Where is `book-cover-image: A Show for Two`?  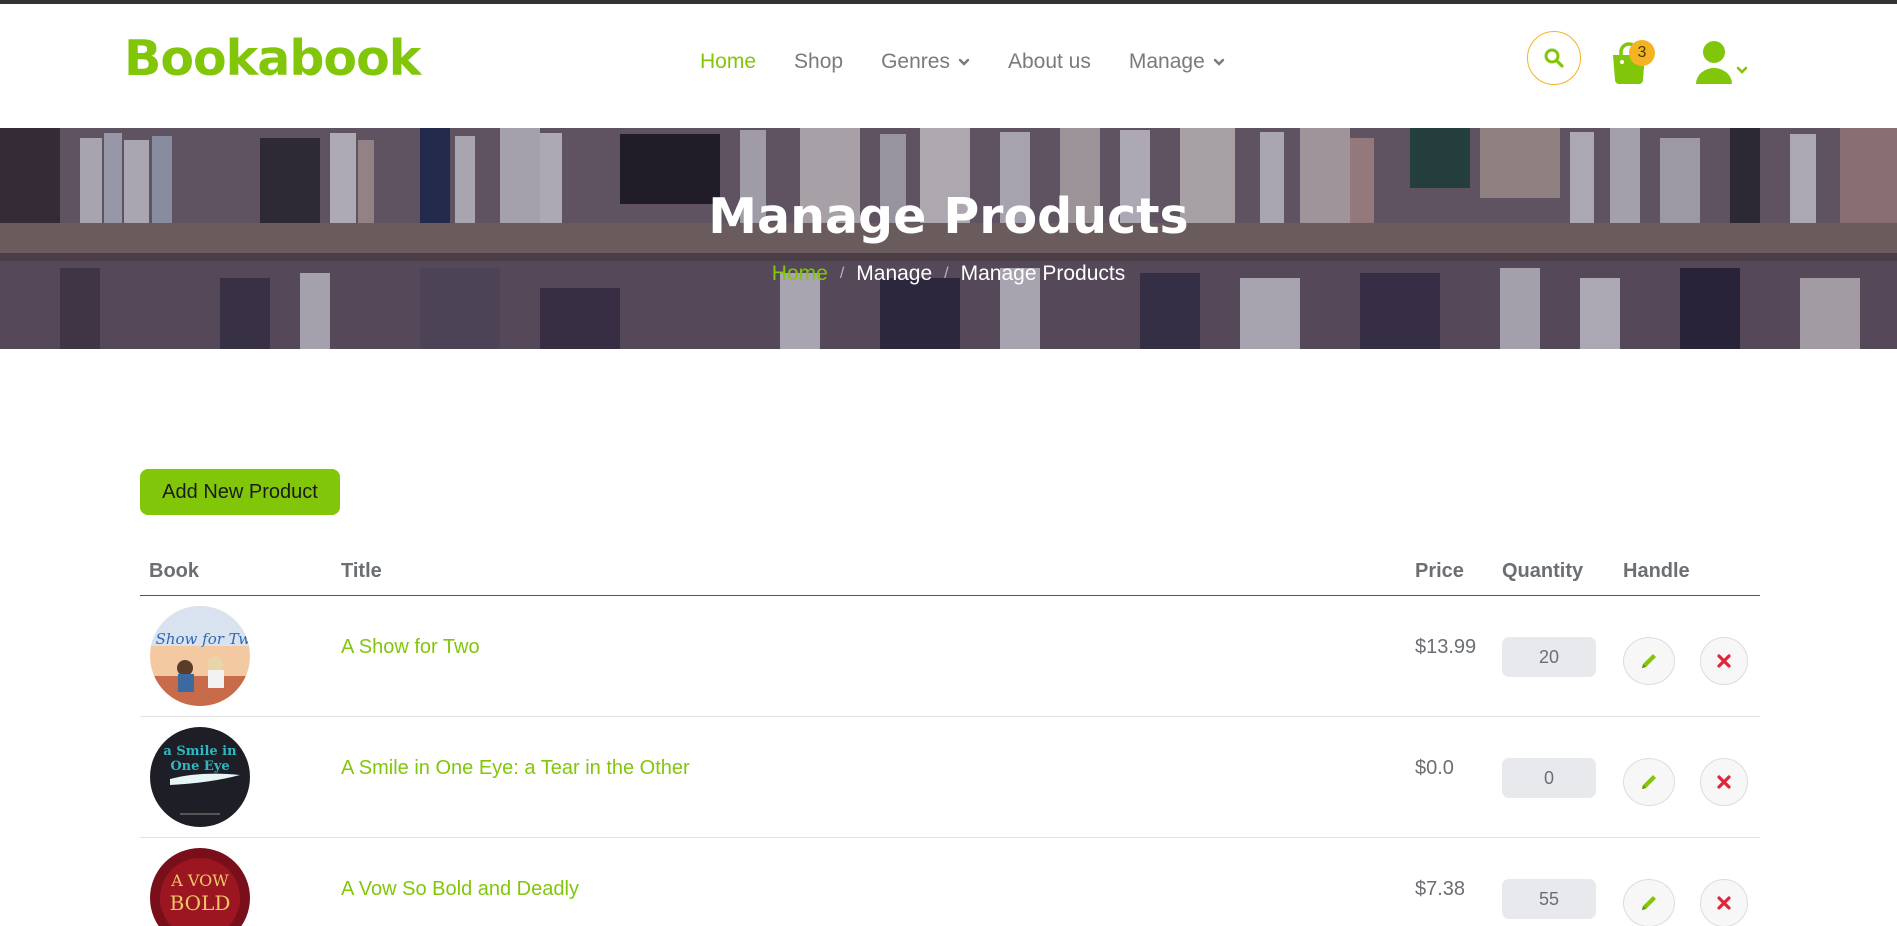 book-cover-image: A Show for Two is located at coordinates (200, 656).